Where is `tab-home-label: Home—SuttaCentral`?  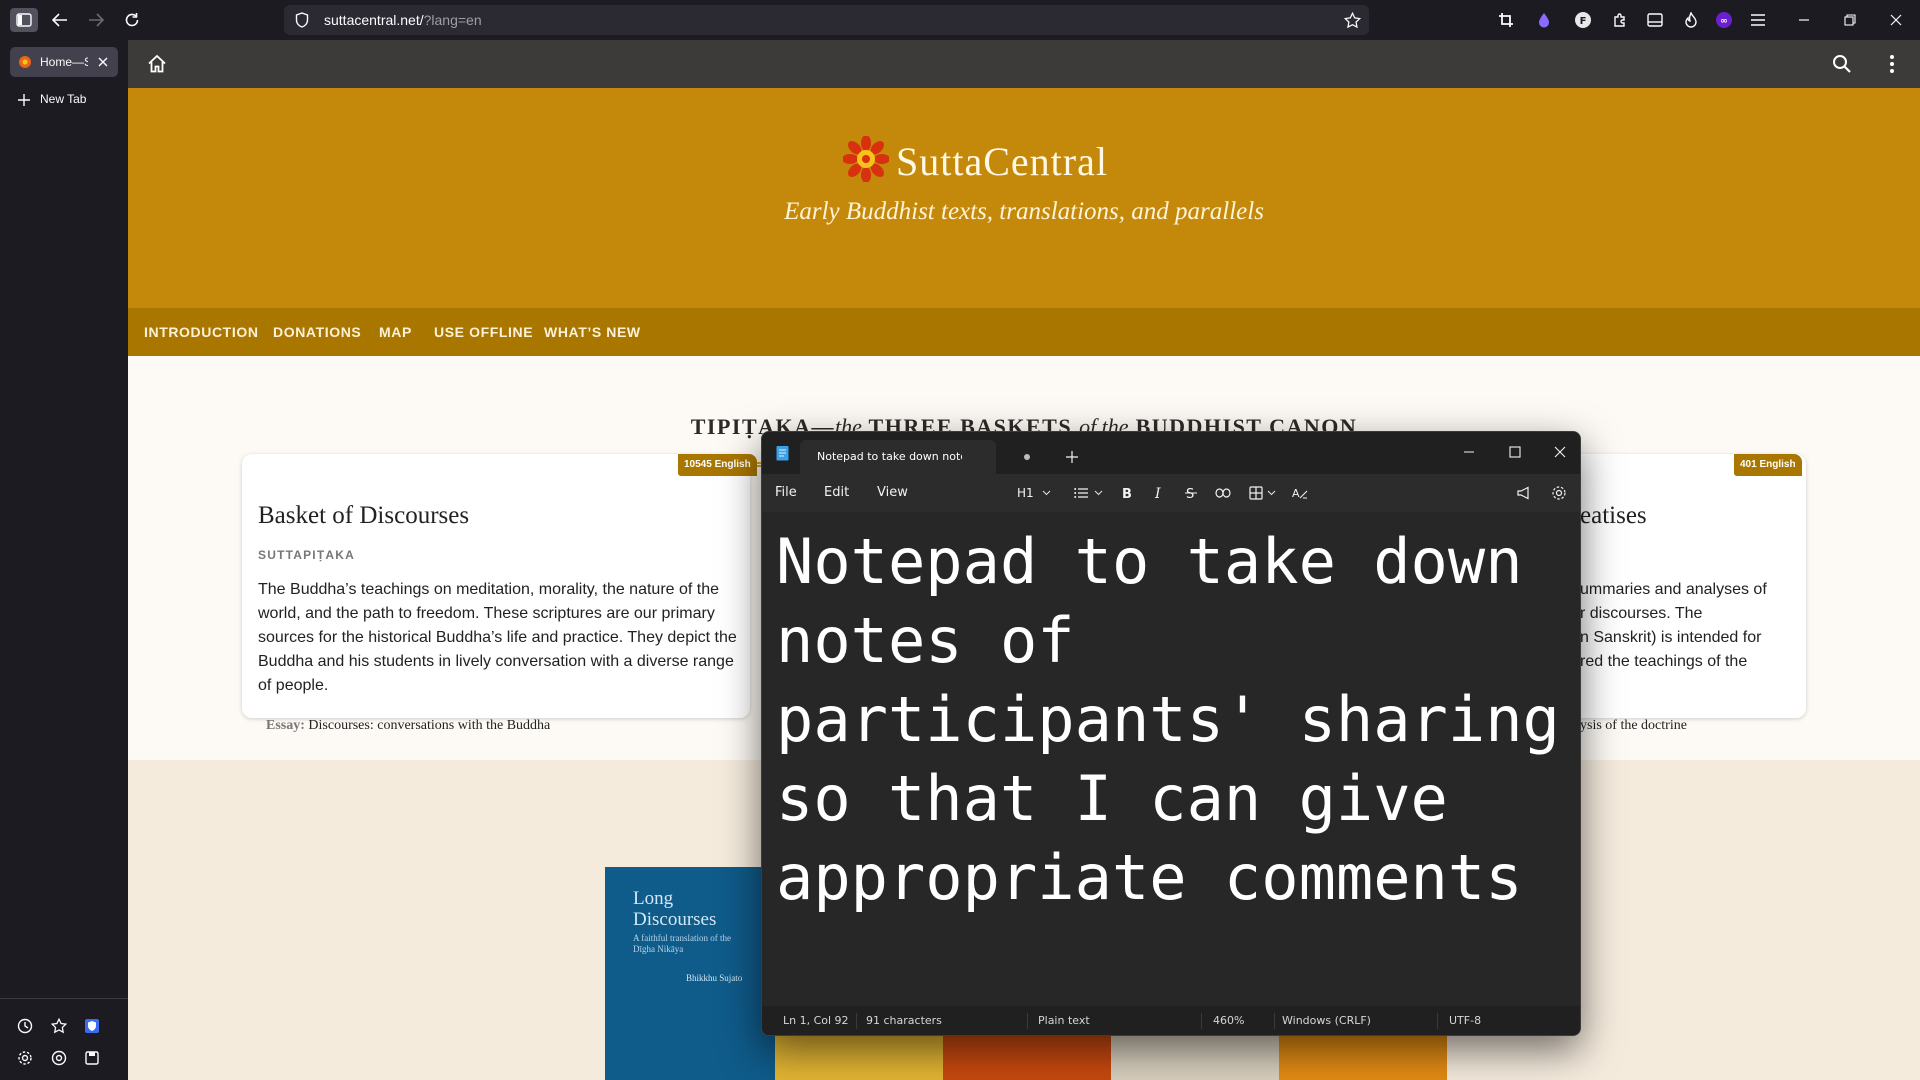
tab-home-label: Home—SuttaCentral is located at coordinates (64, 62).